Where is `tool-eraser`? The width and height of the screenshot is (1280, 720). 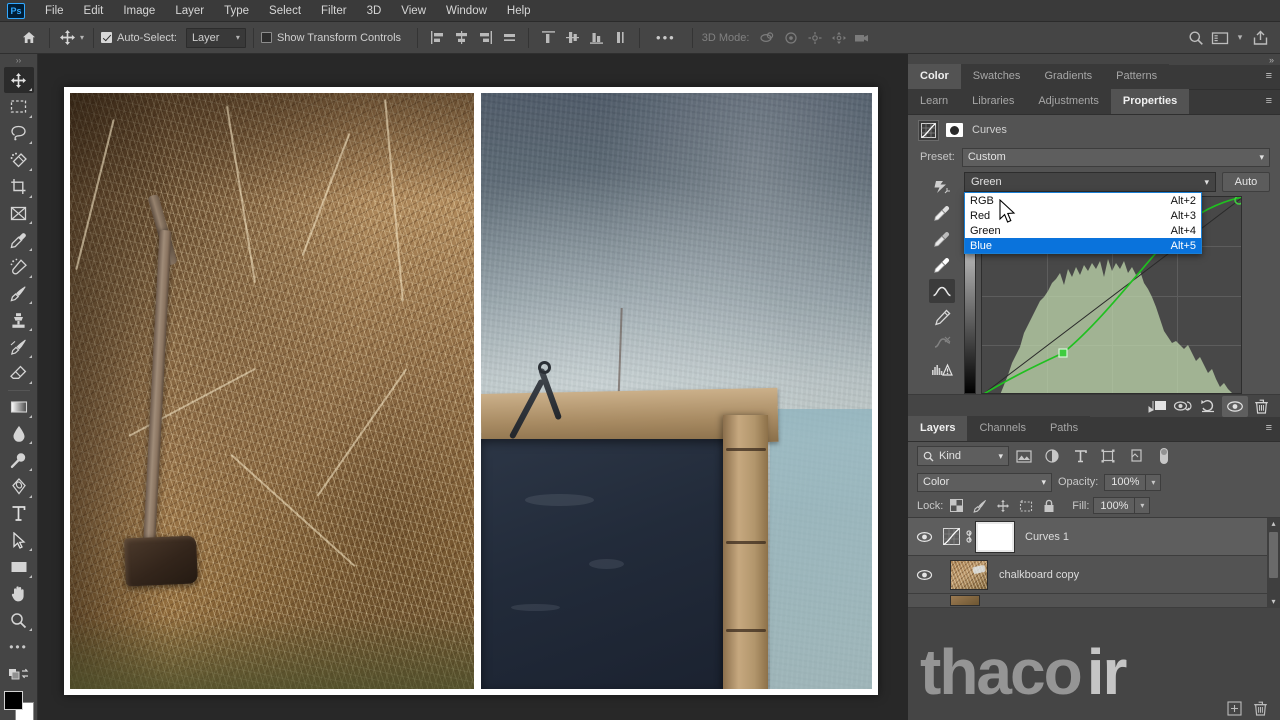
tool-eraser is located at coordinates (19, 374).